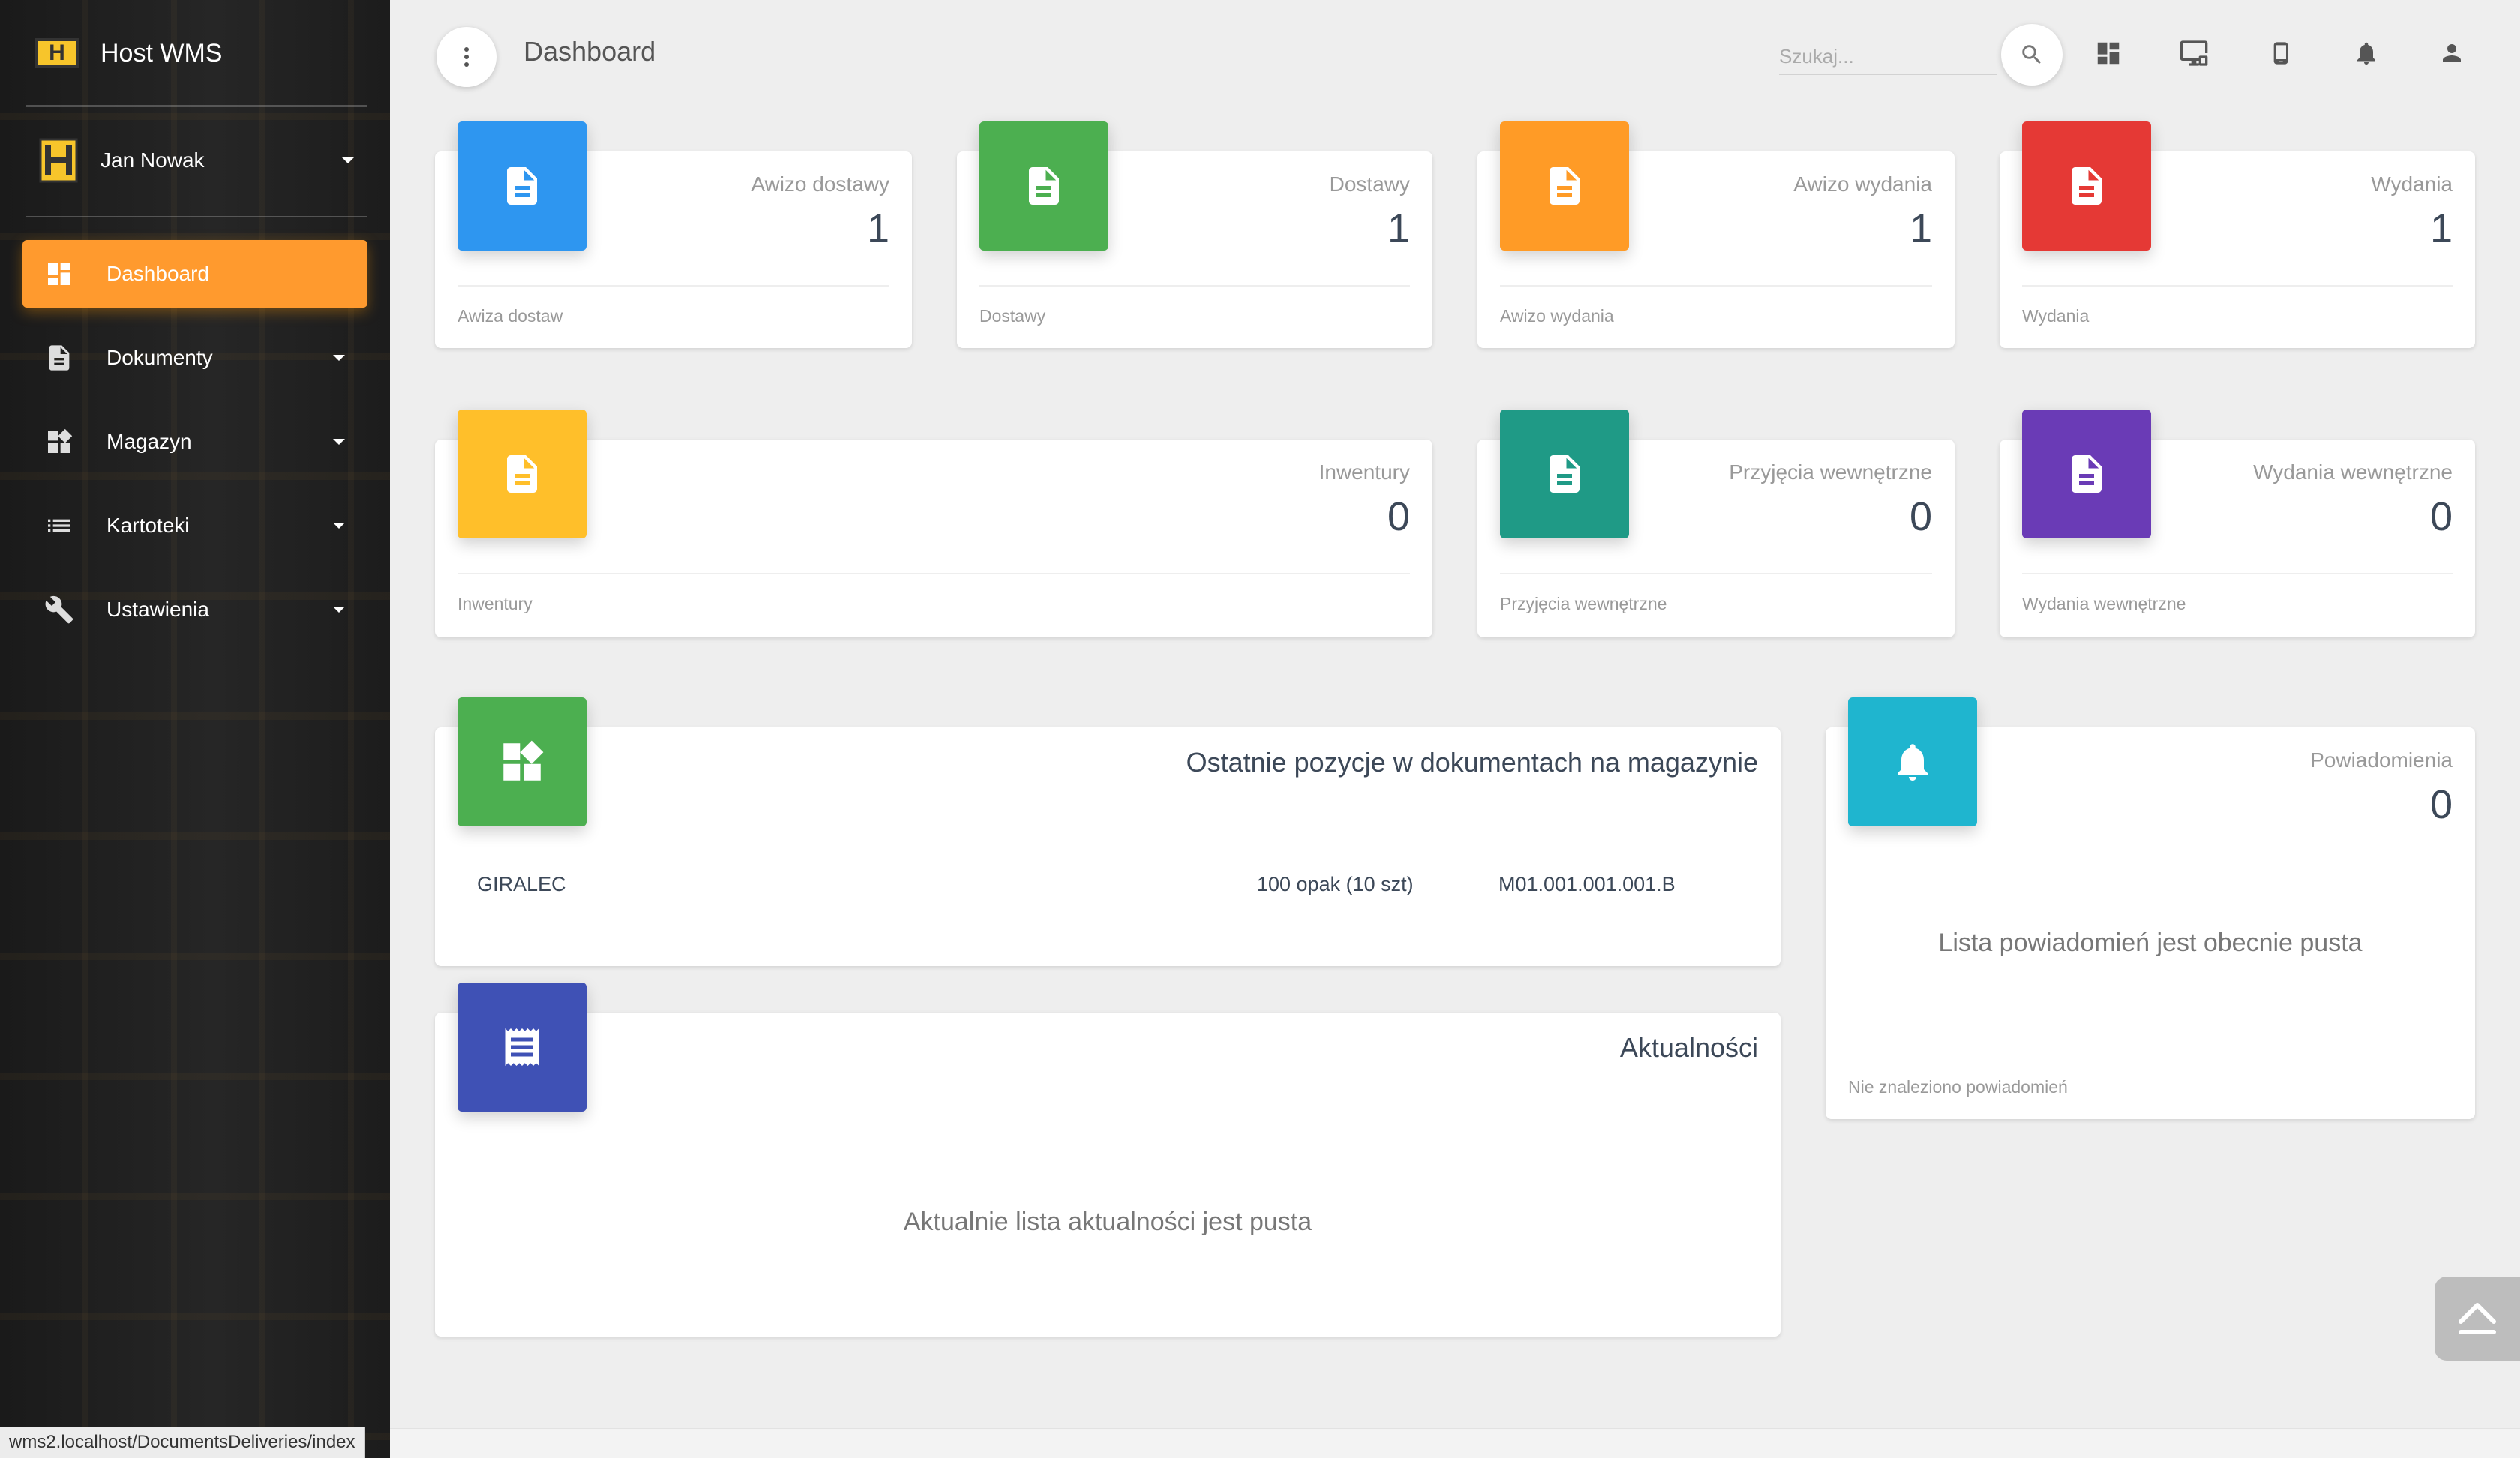 The height and width of the screenshot is (1458, 2520). I want to click on stat-category: Wydania wewnętrzne, so click(2352, 472).